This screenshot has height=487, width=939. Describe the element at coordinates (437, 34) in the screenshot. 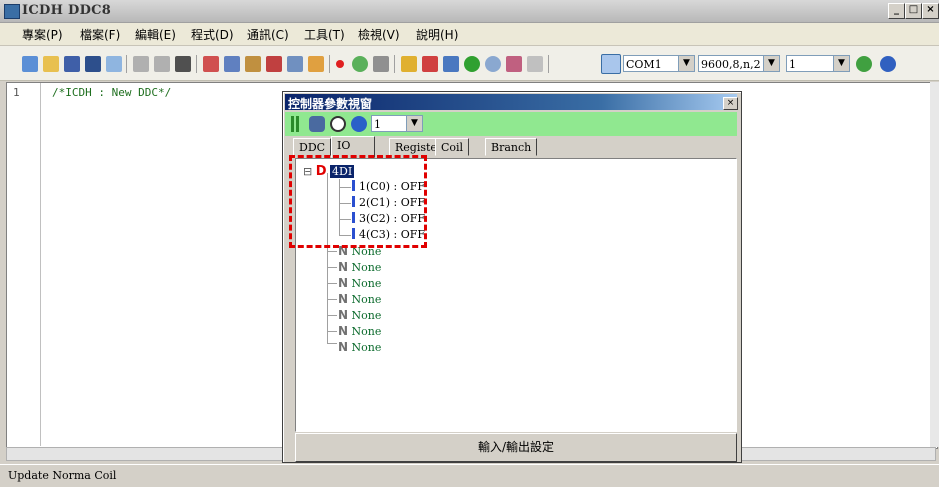

I see `menu-help: 說明(H)` at that location.